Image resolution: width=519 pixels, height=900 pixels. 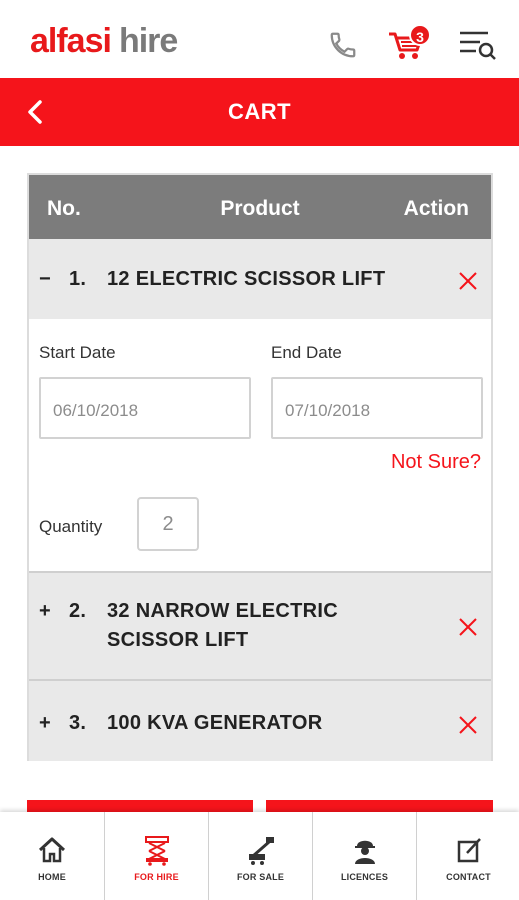 What do you see at coordinates (77, 352) in the screenshot?
I see `start-date-label: Start Date` at bounding box center [77, 352].